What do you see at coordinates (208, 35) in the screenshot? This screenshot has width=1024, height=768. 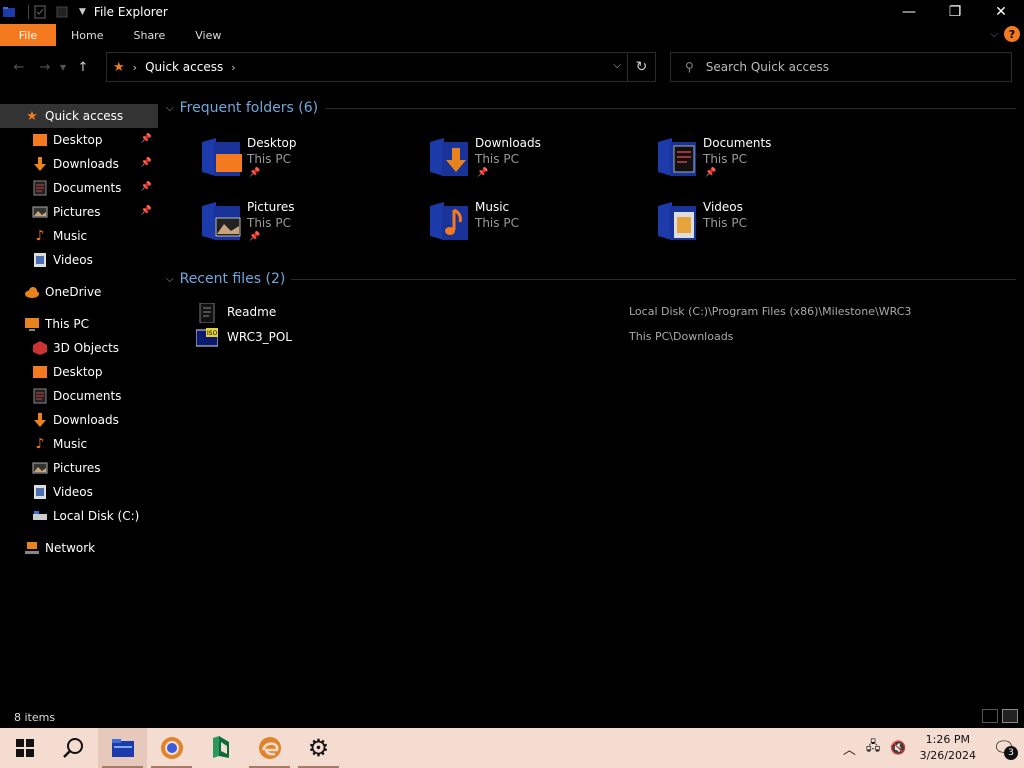 I see `tab-view: View` at bounding box center [208, 35].